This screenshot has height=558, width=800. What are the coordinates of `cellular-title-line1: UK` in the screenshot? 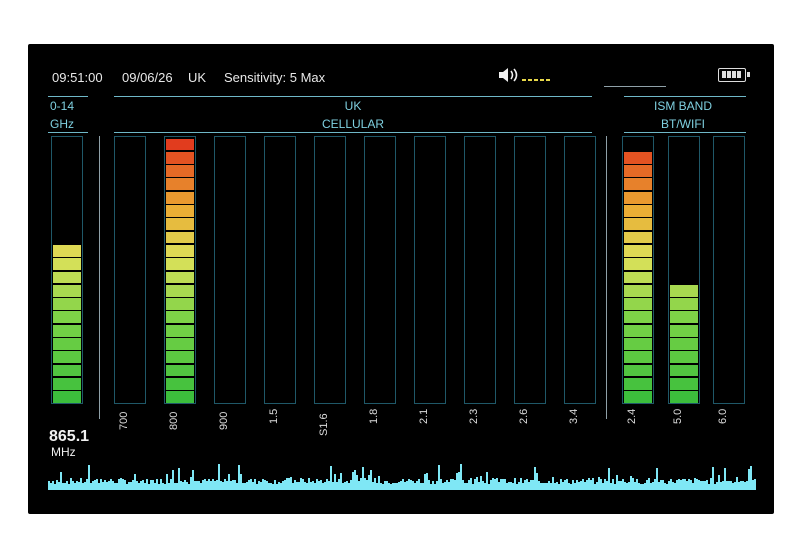 It's located at (353, 106).